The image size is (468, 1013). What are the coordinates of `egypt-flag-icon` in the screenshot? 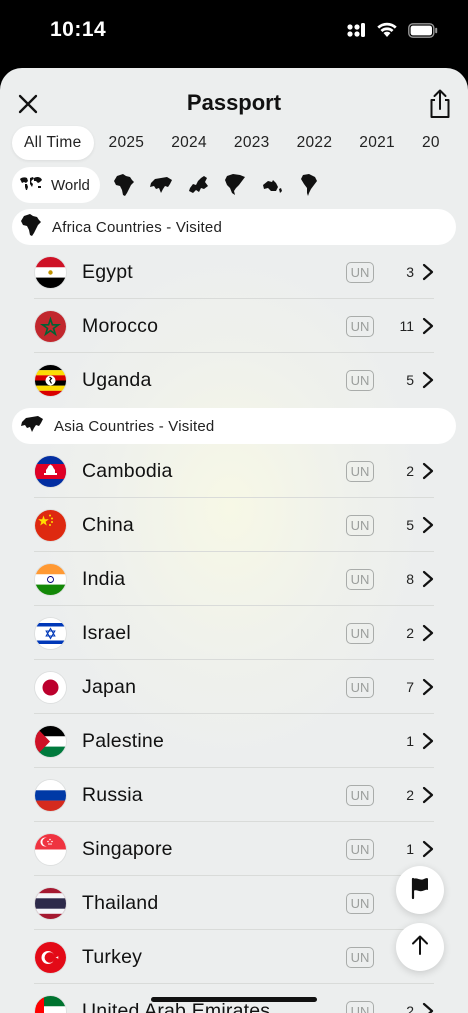 It's located at (50, 272).